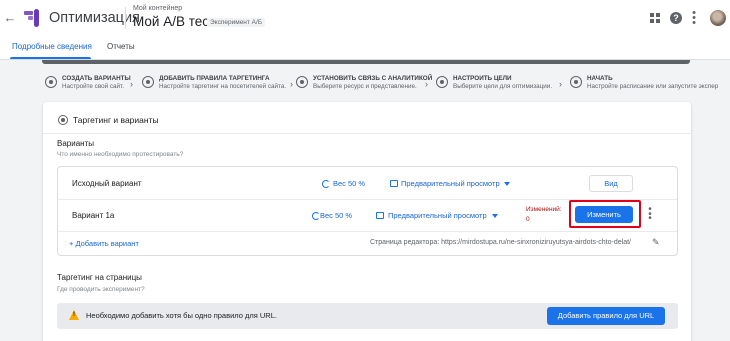 This screenshot has width=730, height=341. I want to click on active-tab-indicator, so click(50, 58).